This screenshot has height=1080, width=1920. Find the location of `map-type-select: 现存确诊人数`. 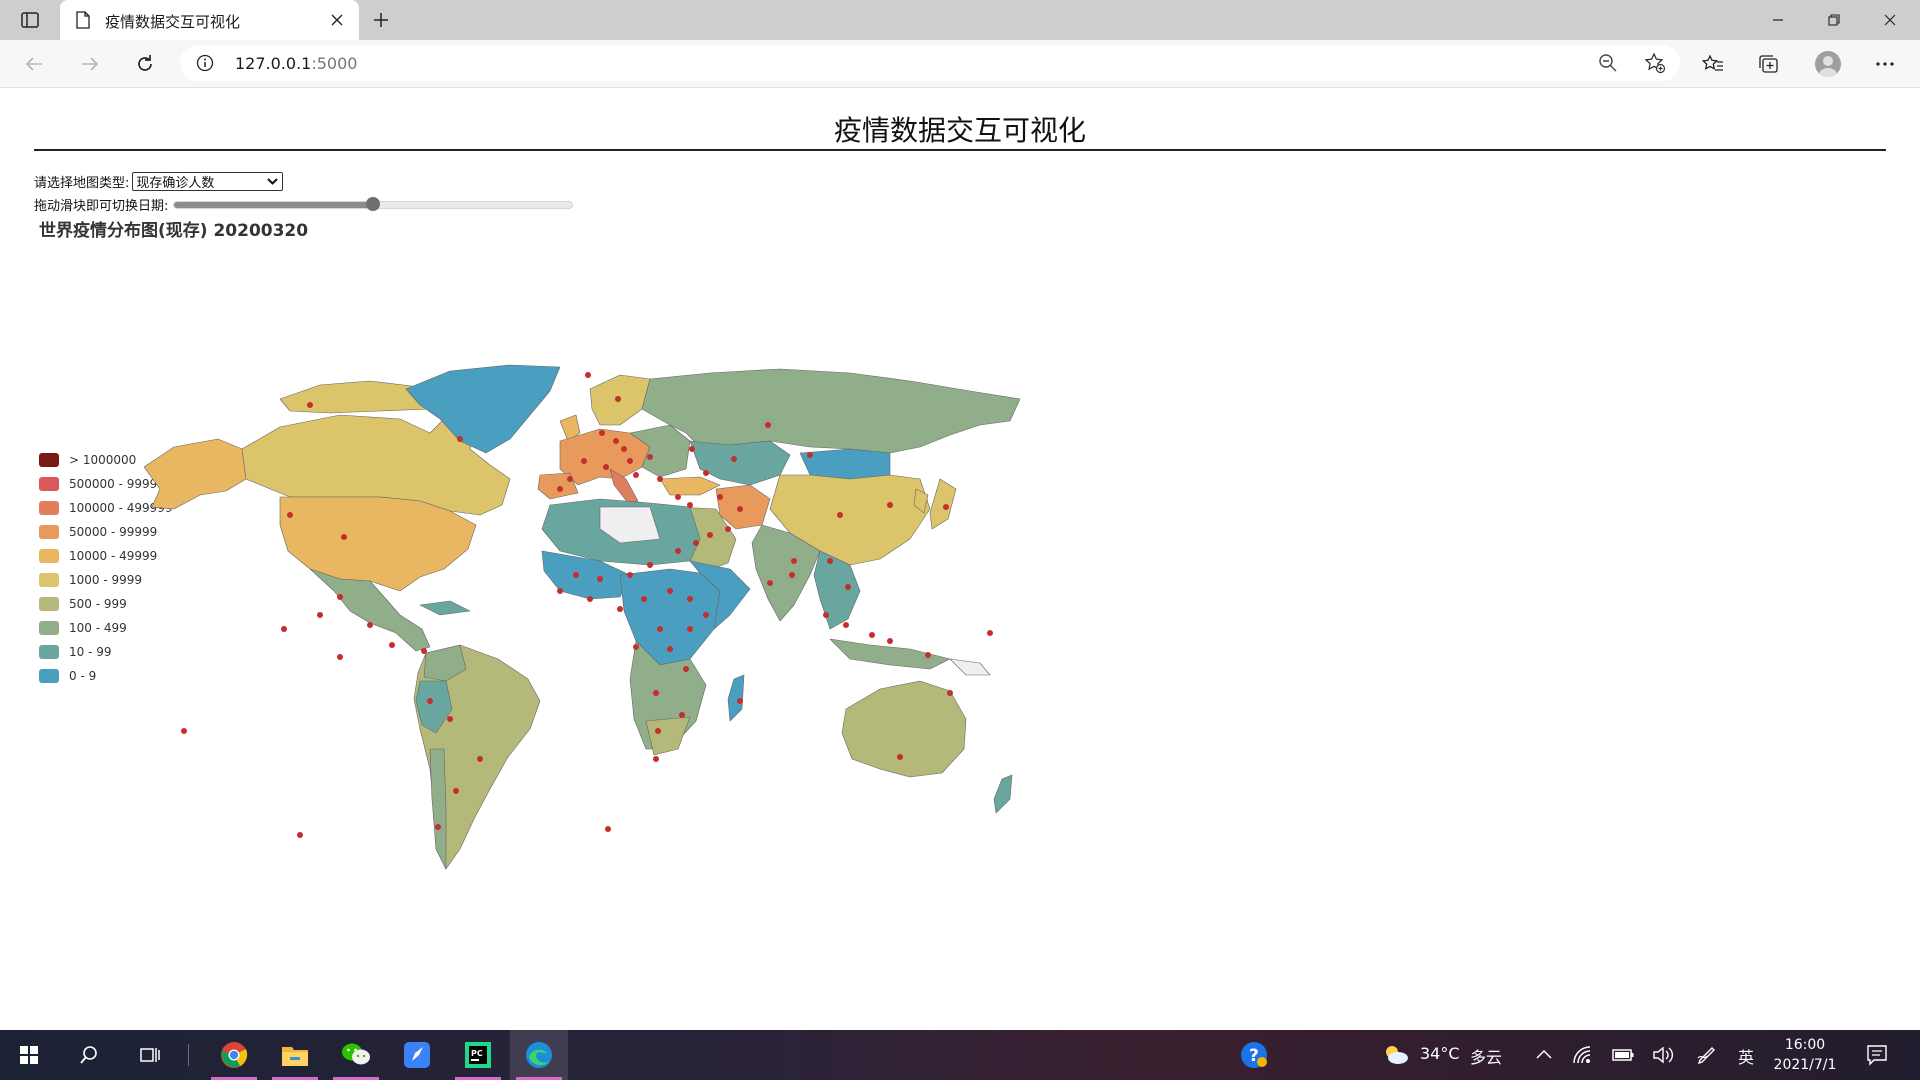

map-type-select: 现存确诊人数 is located at coordinates (208, 181).